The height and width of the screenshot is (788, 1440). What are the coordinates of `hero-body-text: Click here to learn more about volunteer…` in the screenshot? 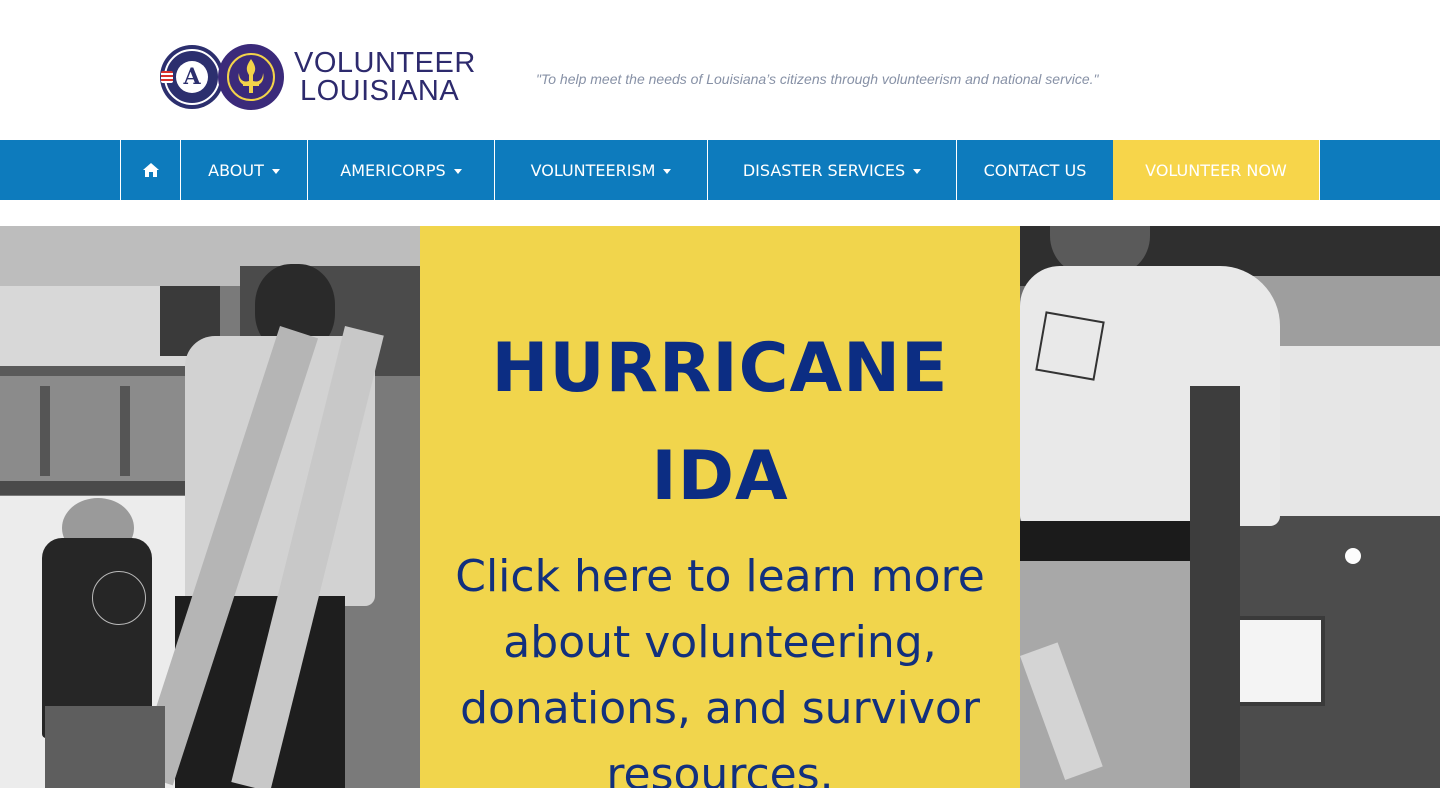 It's located at (720, 666).